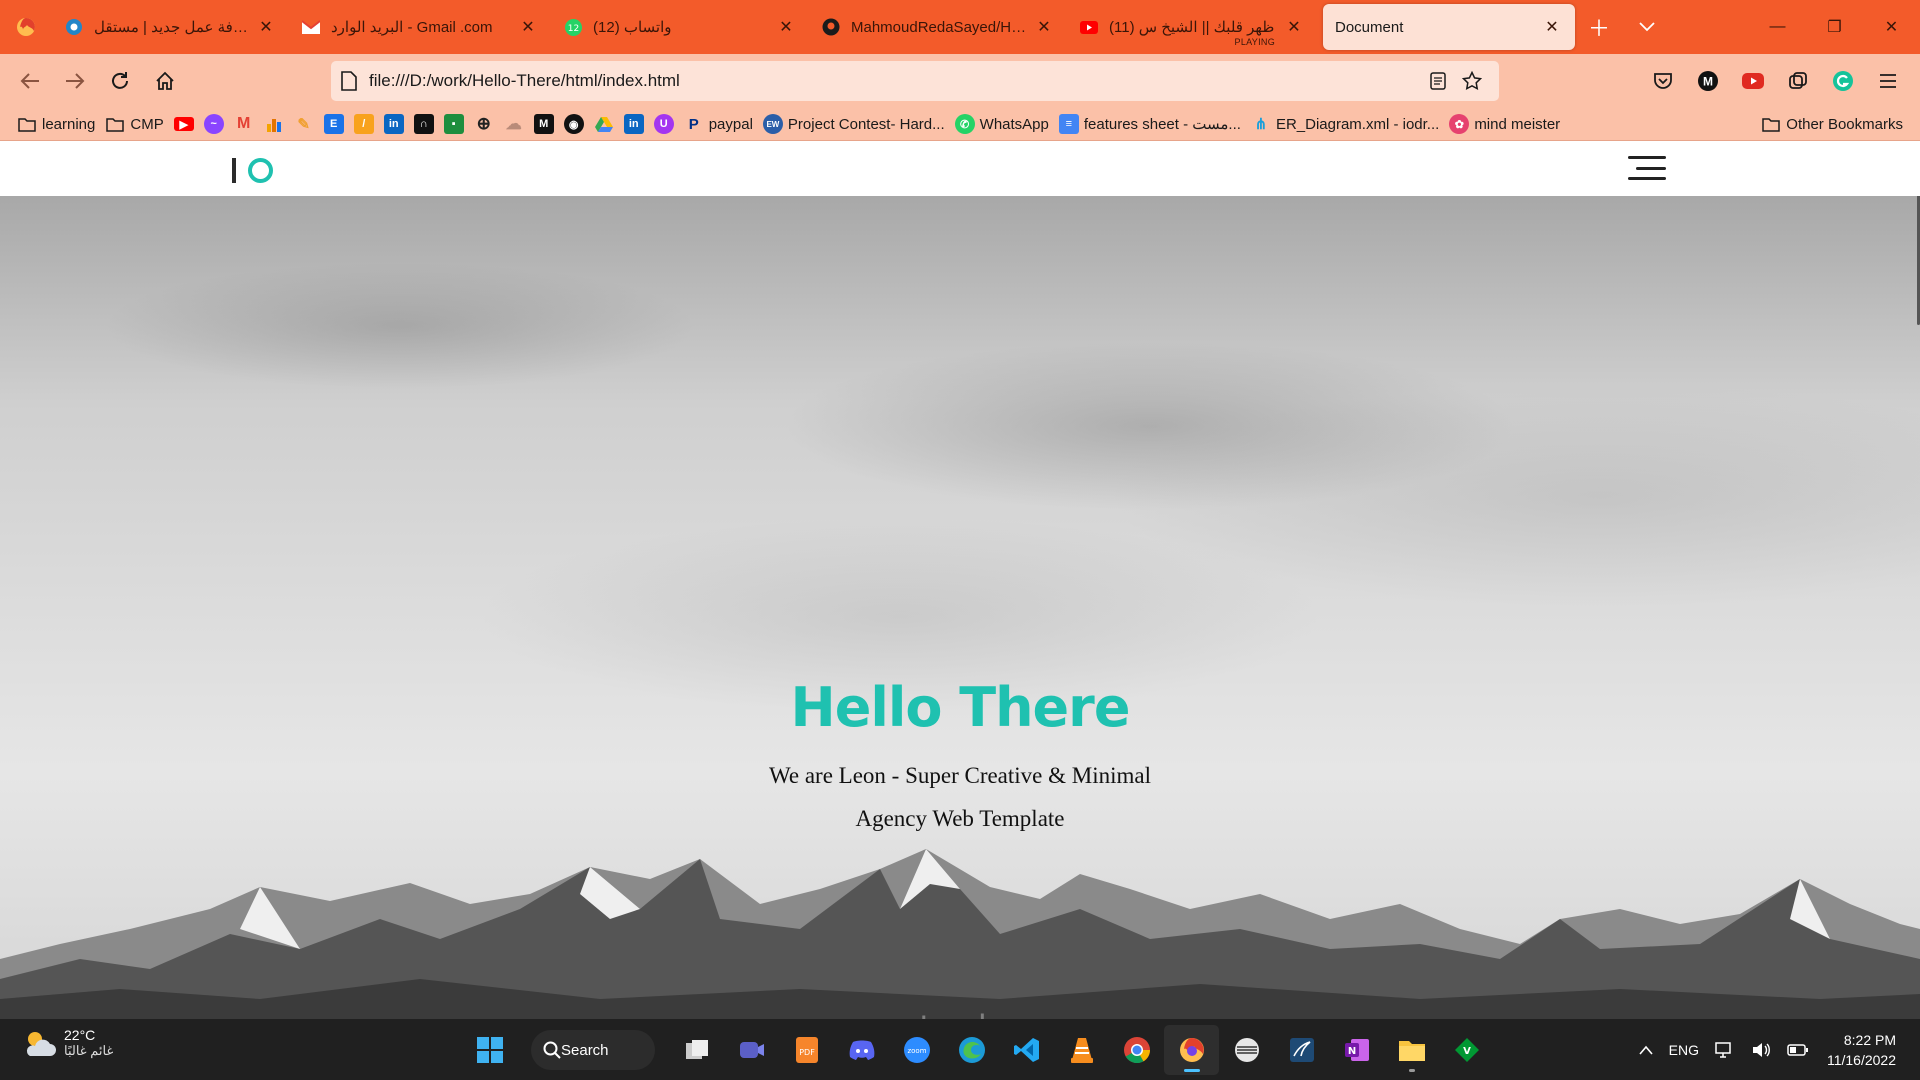 This screenshot has height=1080, width=1920. I want to click on weather-widget: 22°C غائم غالبًا, so click(67, 1043).